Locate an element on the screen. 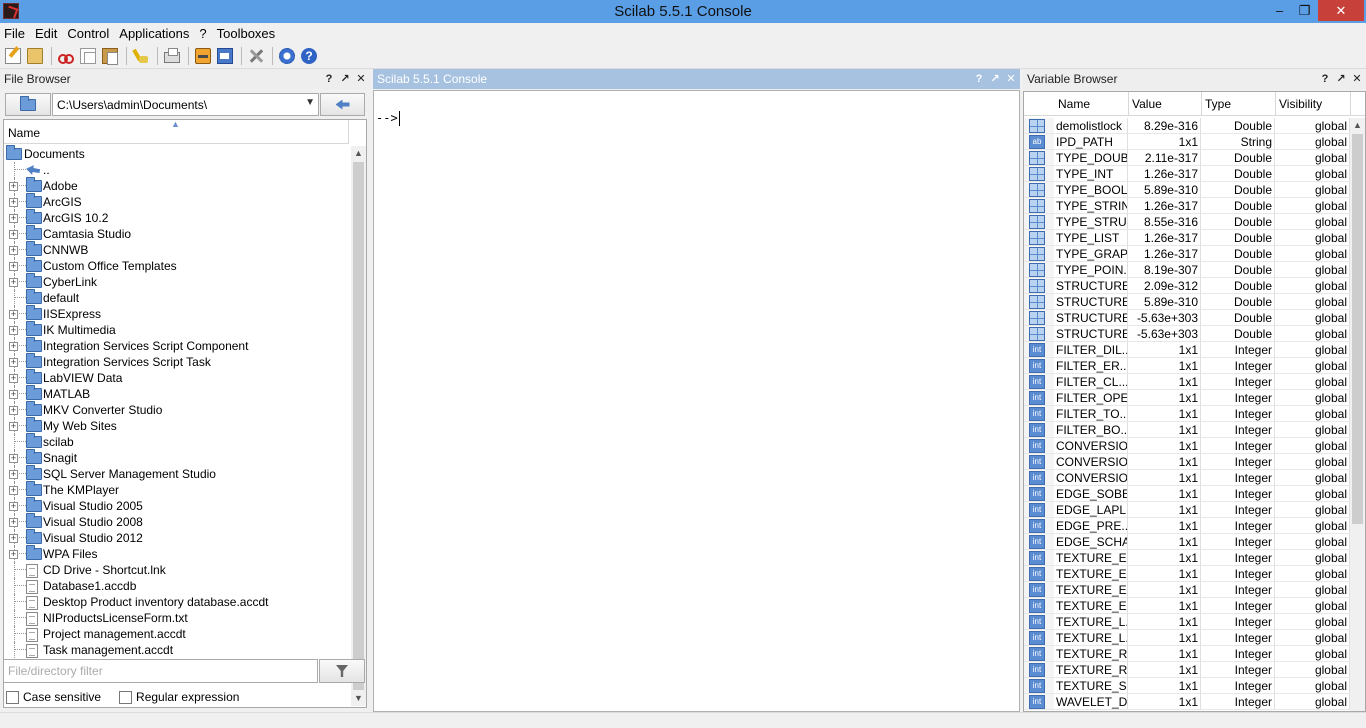  clear-console-button is located at coordinates (141, 56).